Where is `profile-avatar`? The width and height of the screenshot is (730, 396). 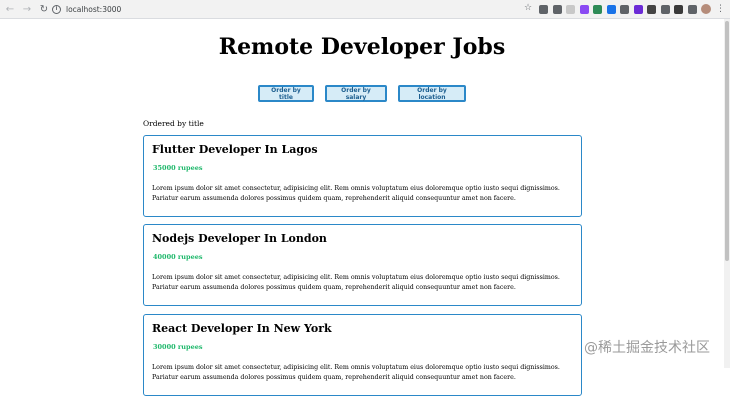
profile-avatar is located at coordinates (706, 9).